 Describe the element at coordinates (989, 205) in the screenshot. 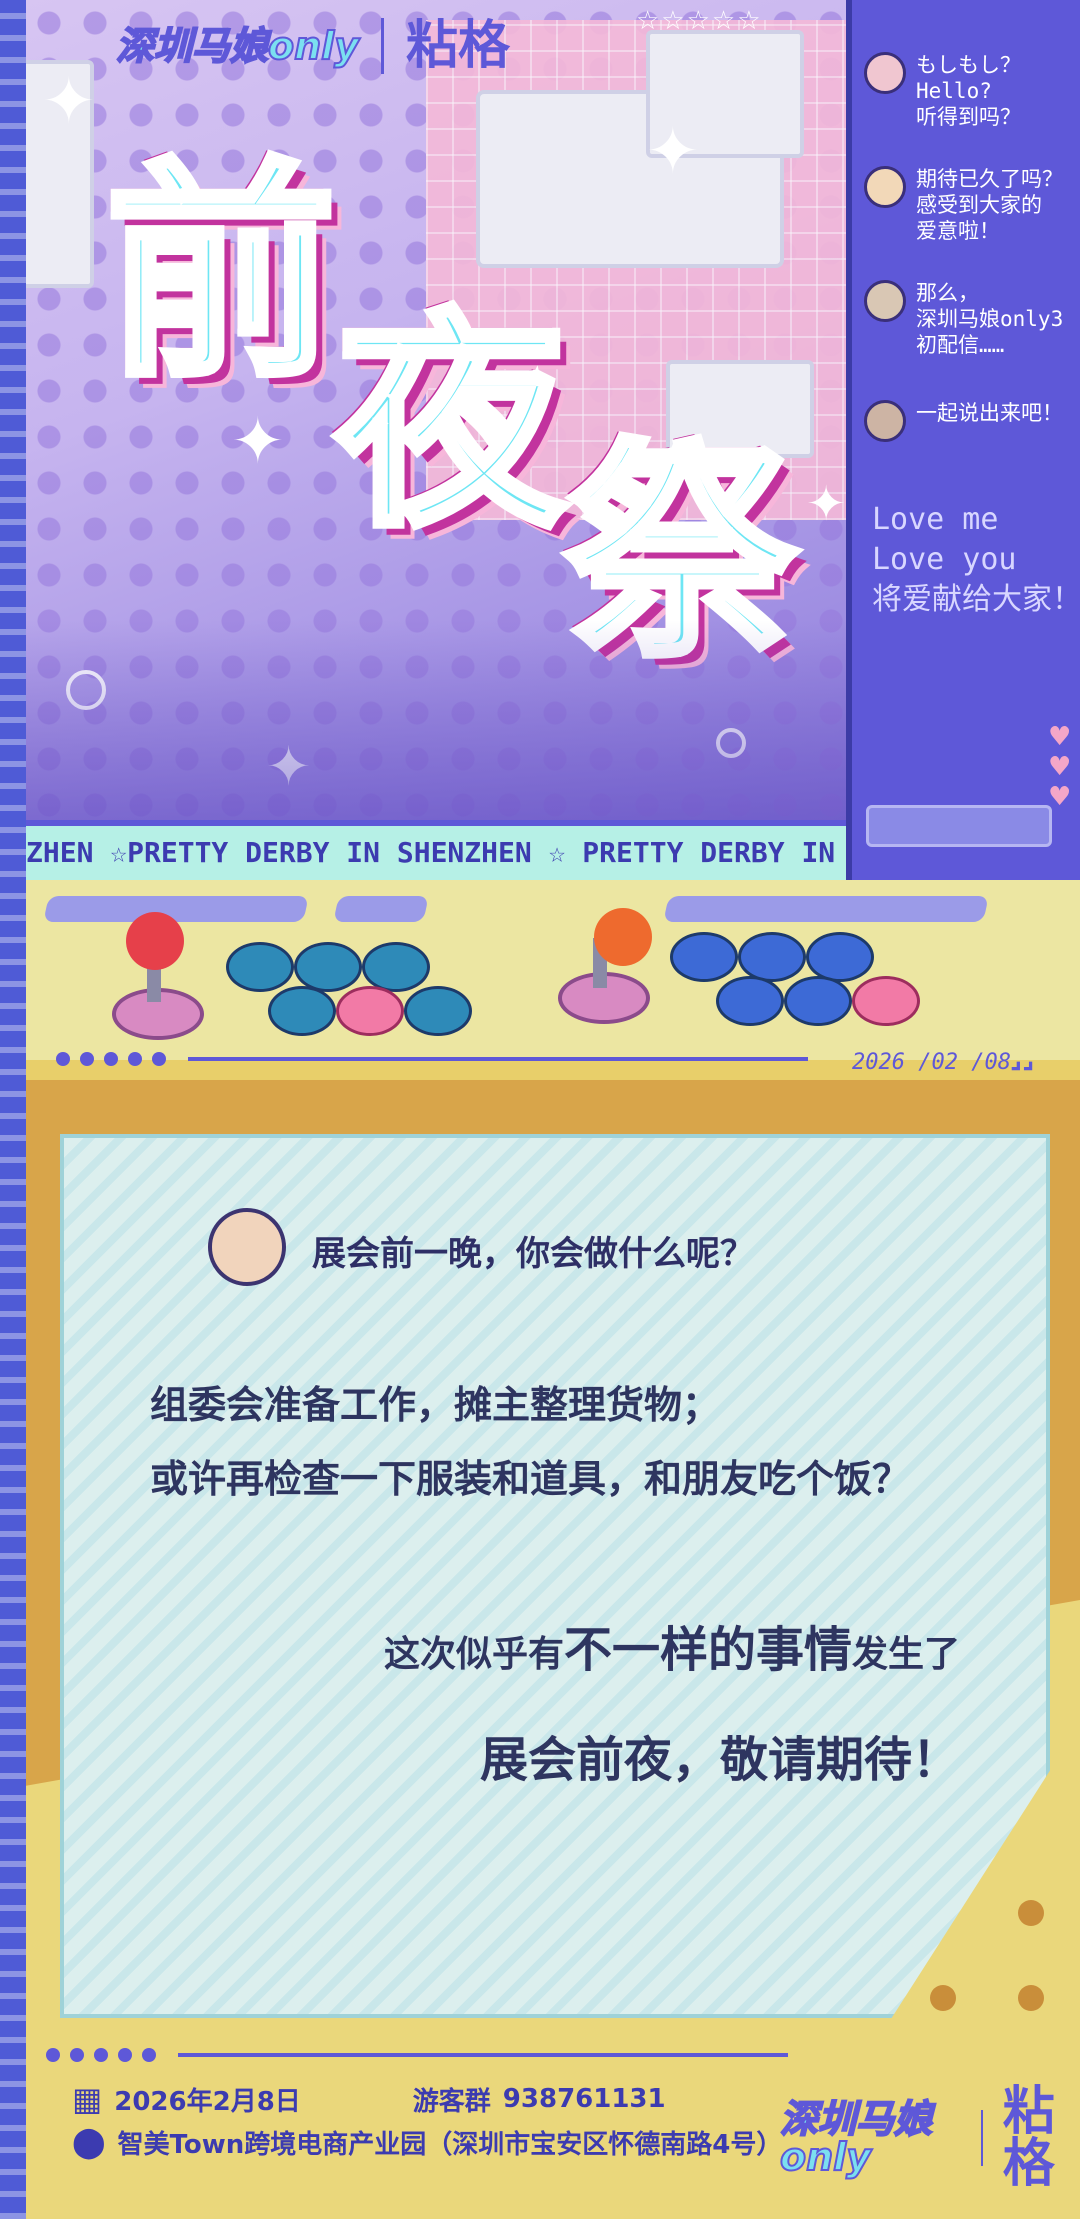

I see `chat-text: 期待已久了吗？ 感受到大家的 爱意啦！` at that location.